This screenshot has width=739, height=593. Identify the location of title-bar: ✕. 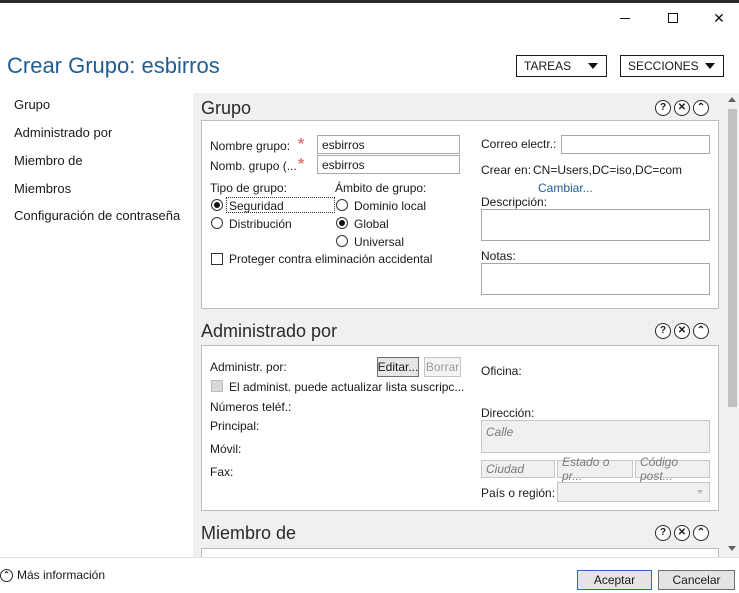
(369, 18).